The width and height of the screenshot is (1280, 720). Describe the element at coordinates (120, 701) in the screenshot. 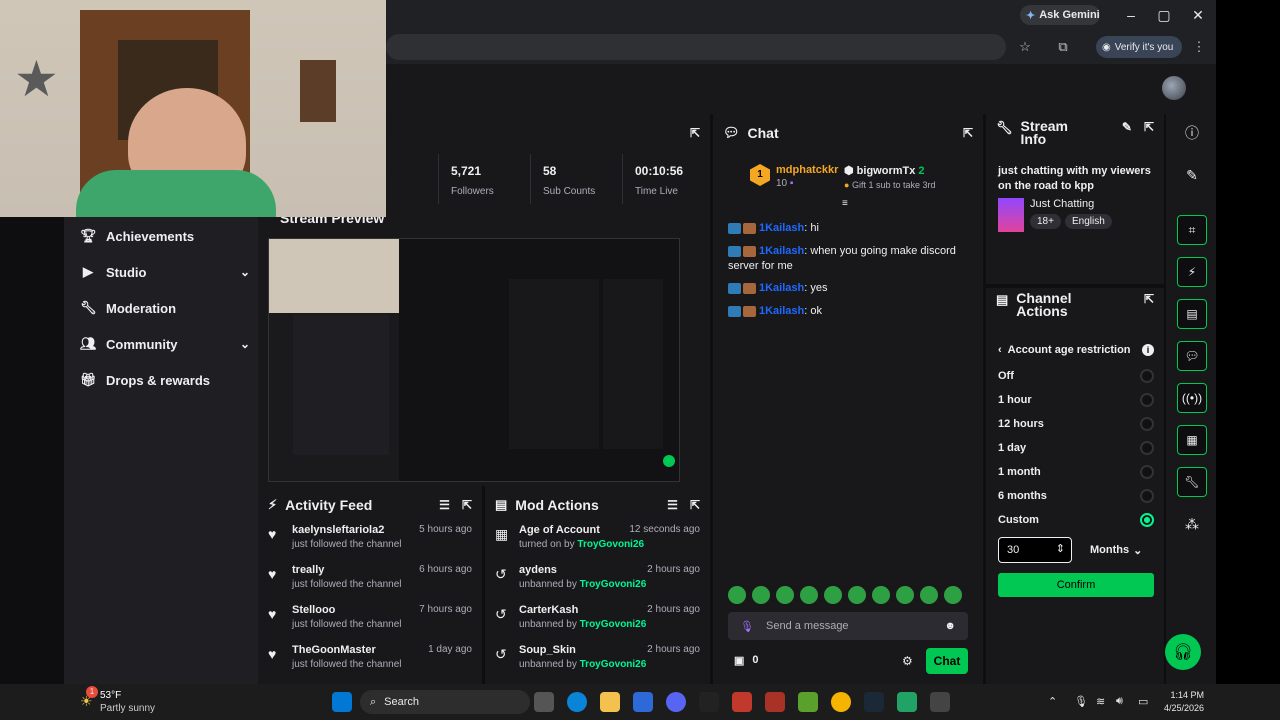

I see `weather-widget: ☀ 1 53°F Partly sunny` at that location.